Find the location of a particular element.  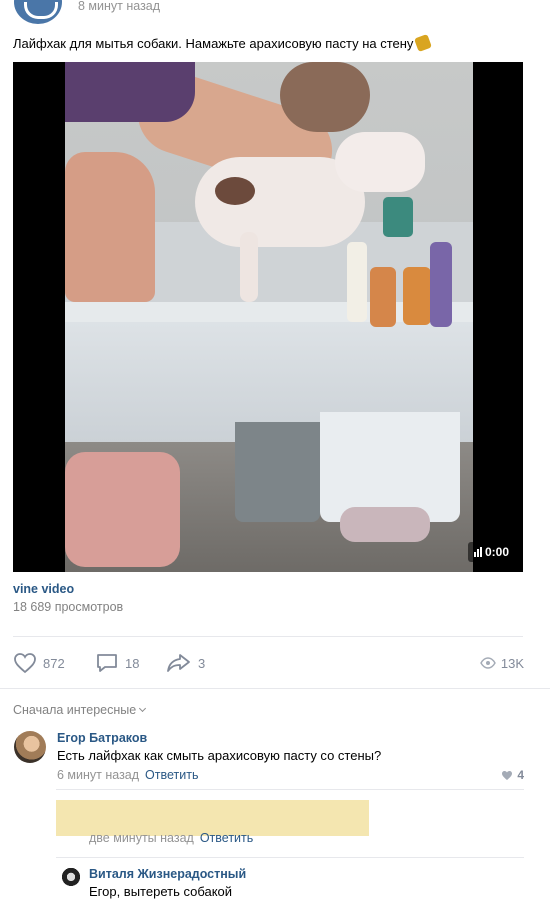

views-count: 13K is located at coordinates (512, 663).